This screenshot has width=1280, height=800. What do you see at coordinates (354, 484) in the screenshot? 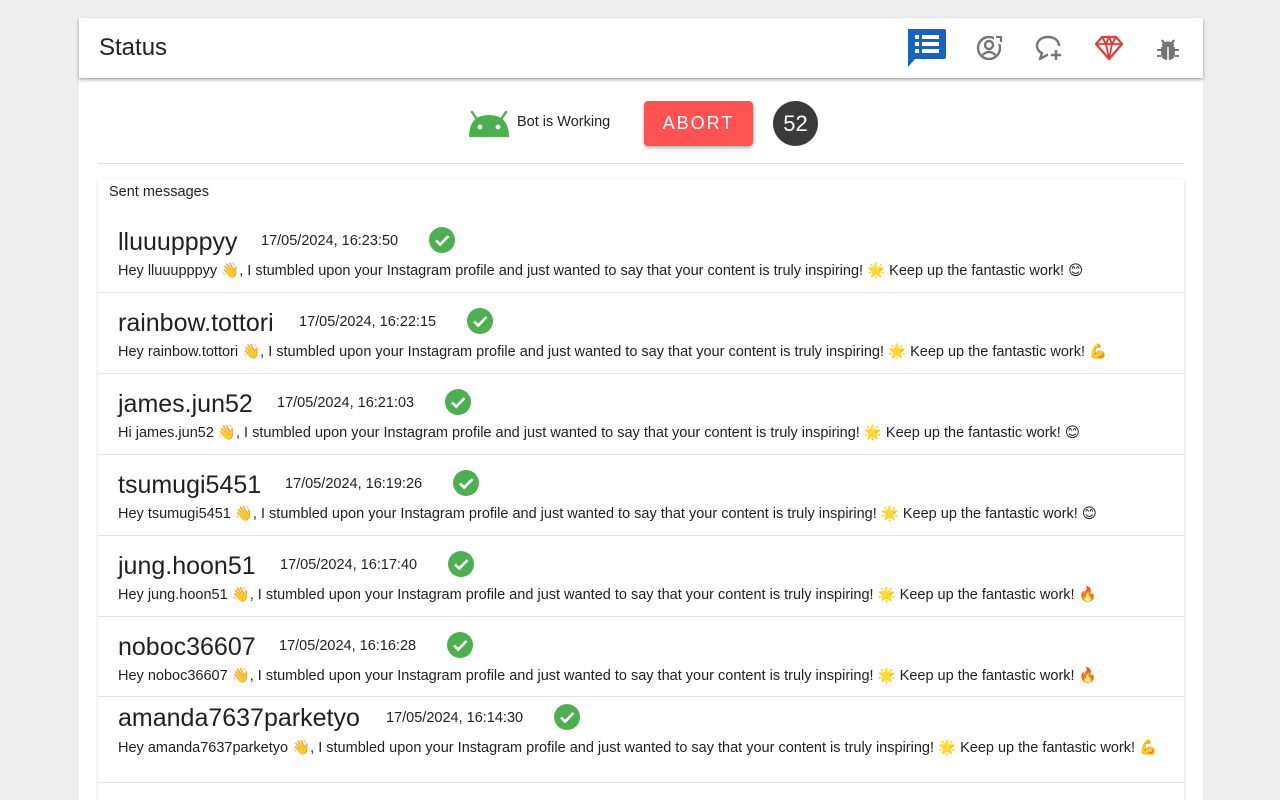
I see `timestamp: 17/05/2024, 16:19:26` at bounding box center [354, 484].